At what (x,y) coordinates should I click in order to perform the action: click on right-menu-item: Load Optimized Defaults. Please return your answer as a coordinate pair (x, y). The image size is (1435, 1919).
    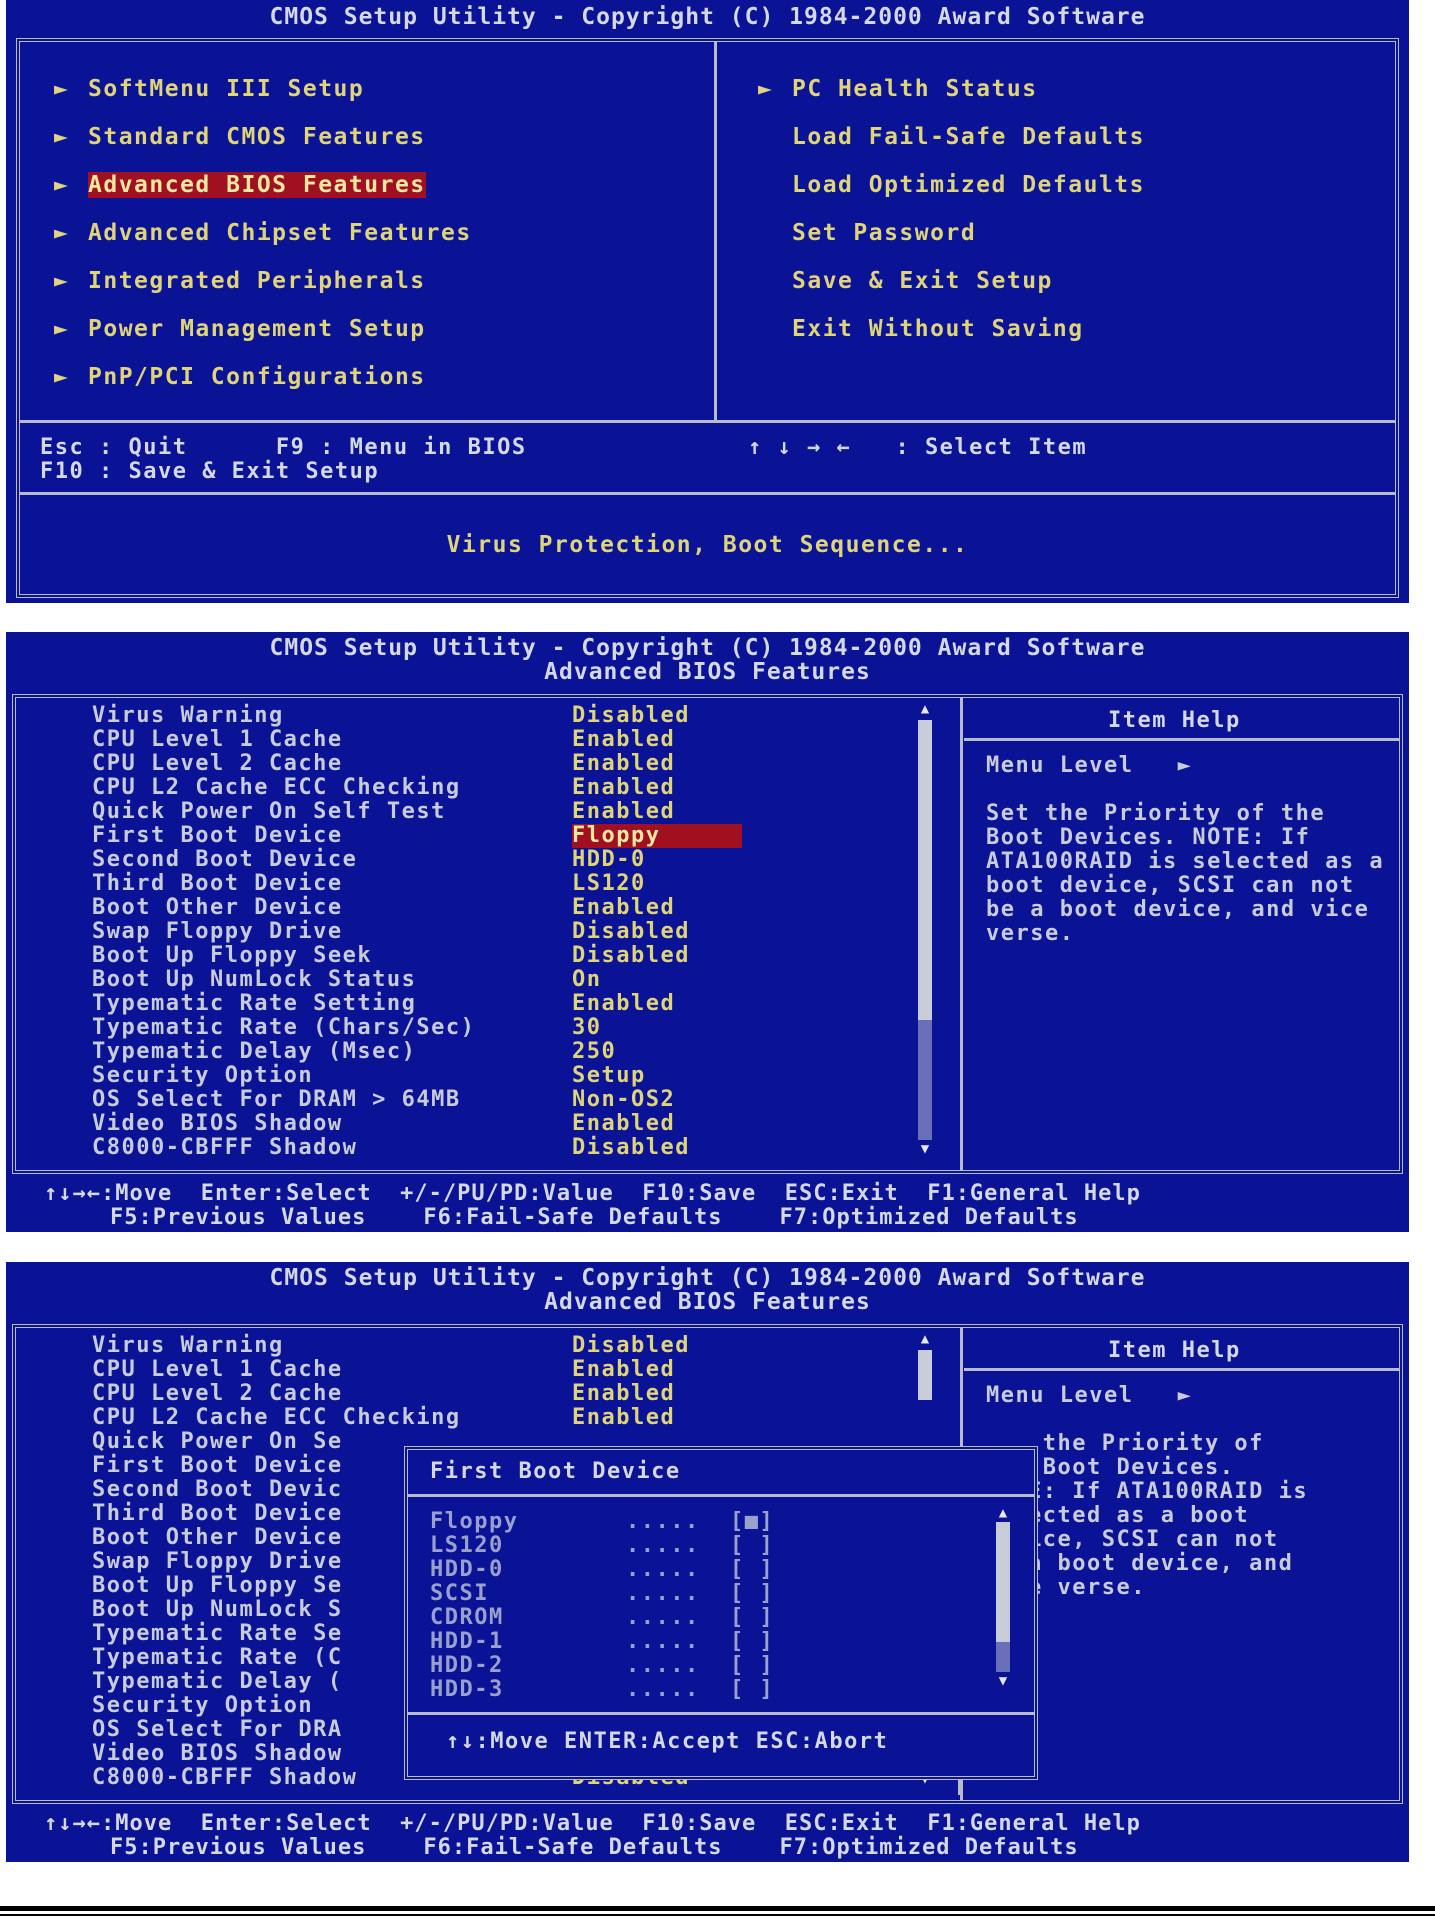
    Looking at the image, I should click on (951, 185).